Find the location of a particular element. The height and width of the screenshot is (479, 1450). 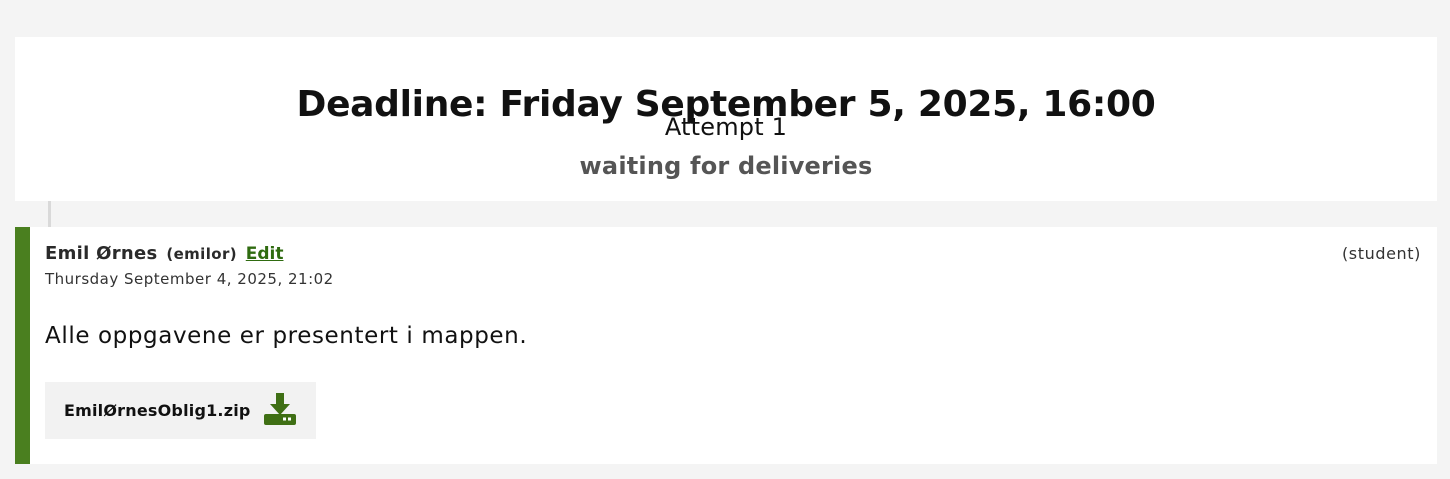

comment-author-line: Emil Ørnes (emilor) Edit is located at coordinates (164, 254).